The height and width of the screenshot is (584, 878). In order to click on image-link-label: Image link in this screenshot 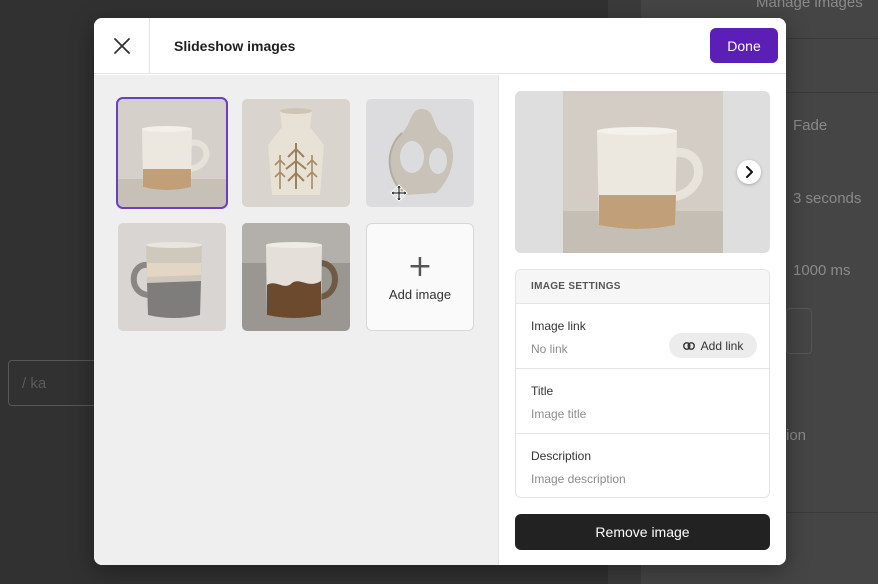, I will do `click(558, 326)`.